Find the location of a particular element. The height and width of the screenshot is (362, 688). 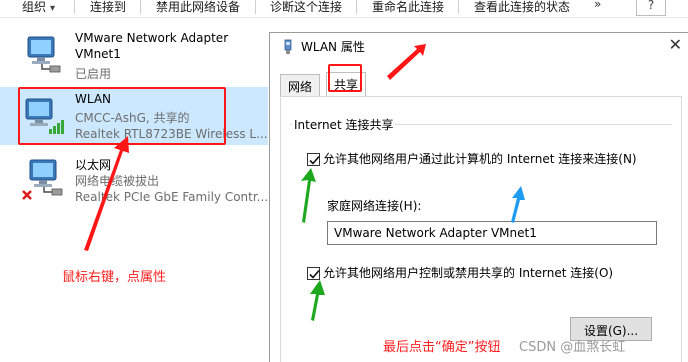

allow-control-label: 允许其他网络用户控制或禁用共享的 Internet 连接(O) is located at coordinates (468, 272).